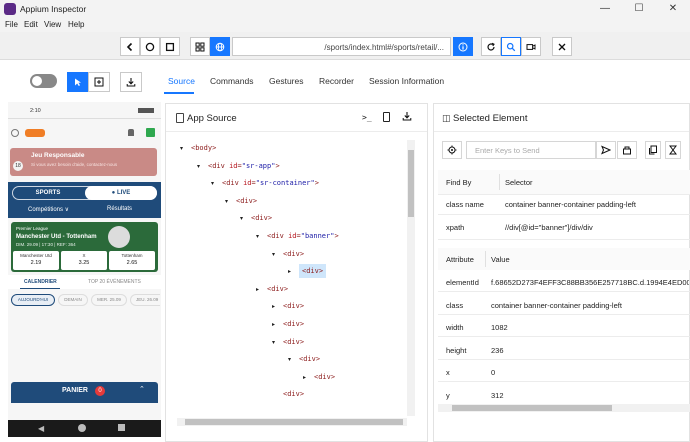  I want to click on xml-horizontal-scrollbar, so click(292, 422).